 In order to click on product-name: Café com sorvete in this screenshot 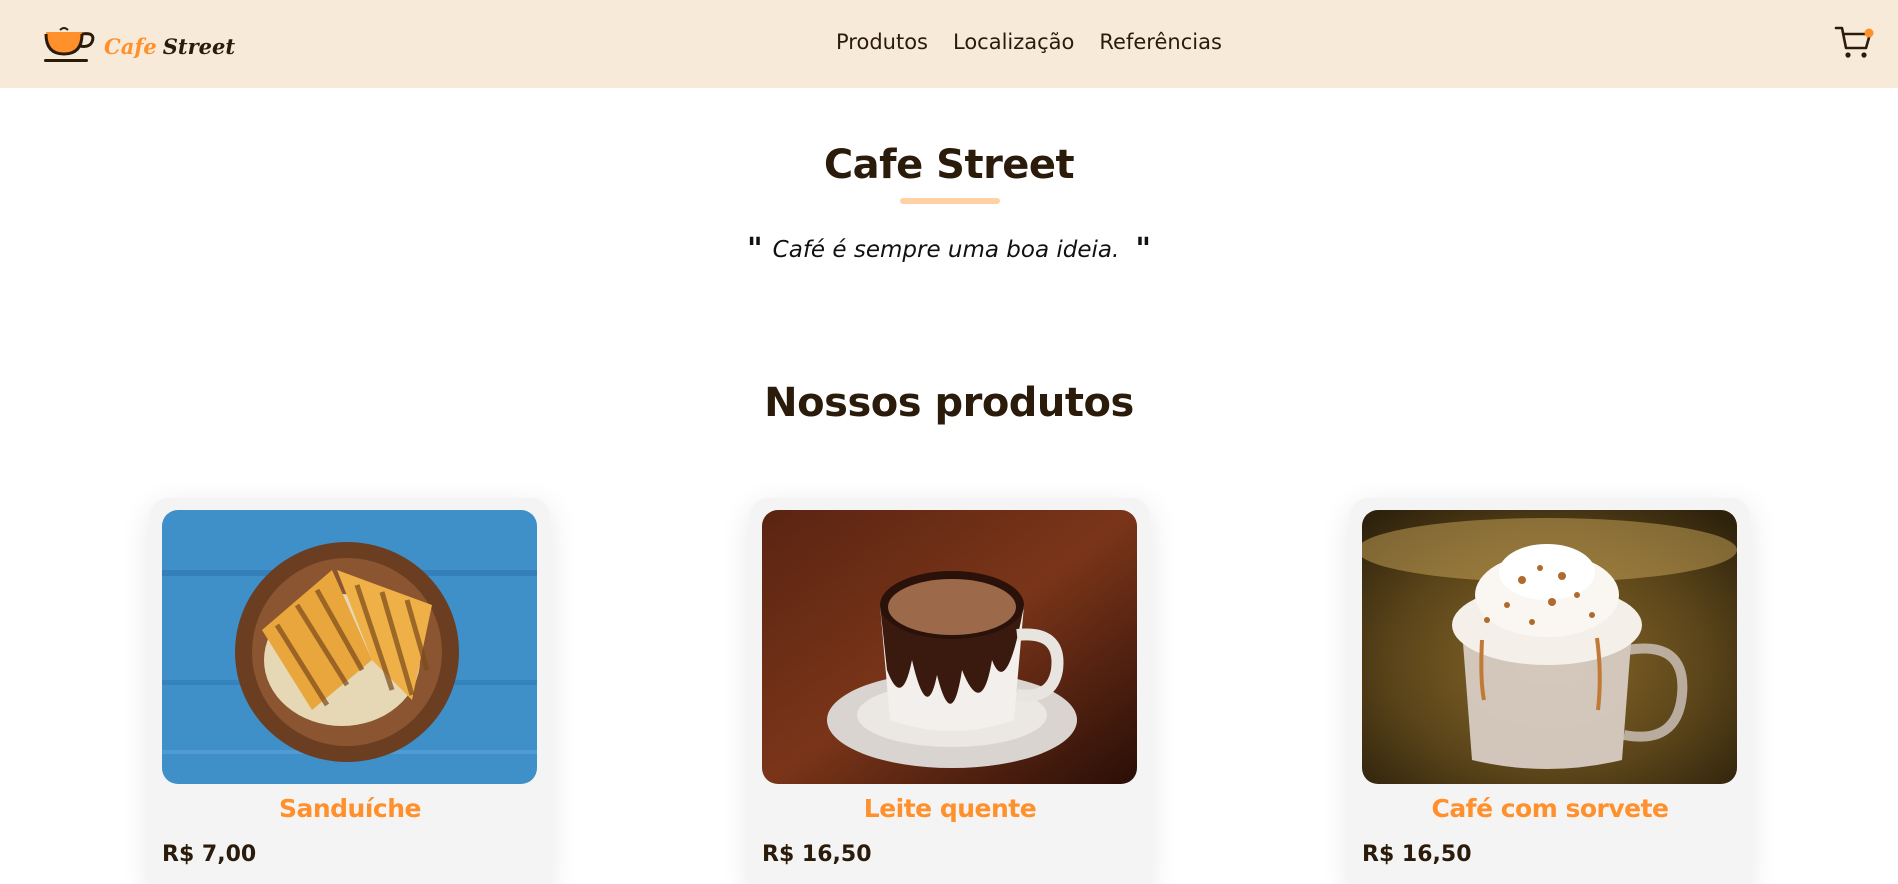, I will do `click(1550, 808)`.